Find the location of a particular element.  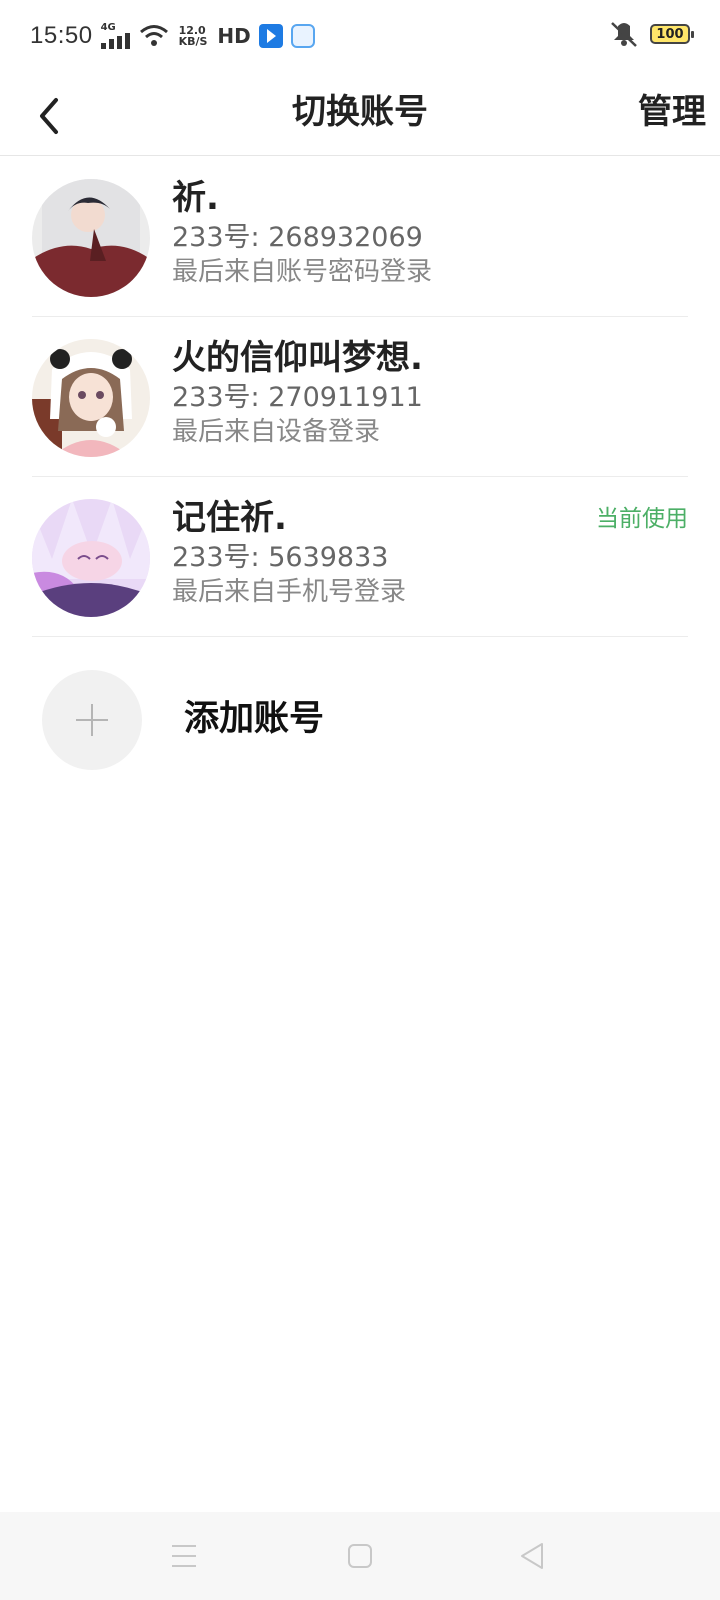

account-item: 记住祈. 233号: 5639833 最后来自手机号登录 当前使用 is located at coordinates (360, 557).